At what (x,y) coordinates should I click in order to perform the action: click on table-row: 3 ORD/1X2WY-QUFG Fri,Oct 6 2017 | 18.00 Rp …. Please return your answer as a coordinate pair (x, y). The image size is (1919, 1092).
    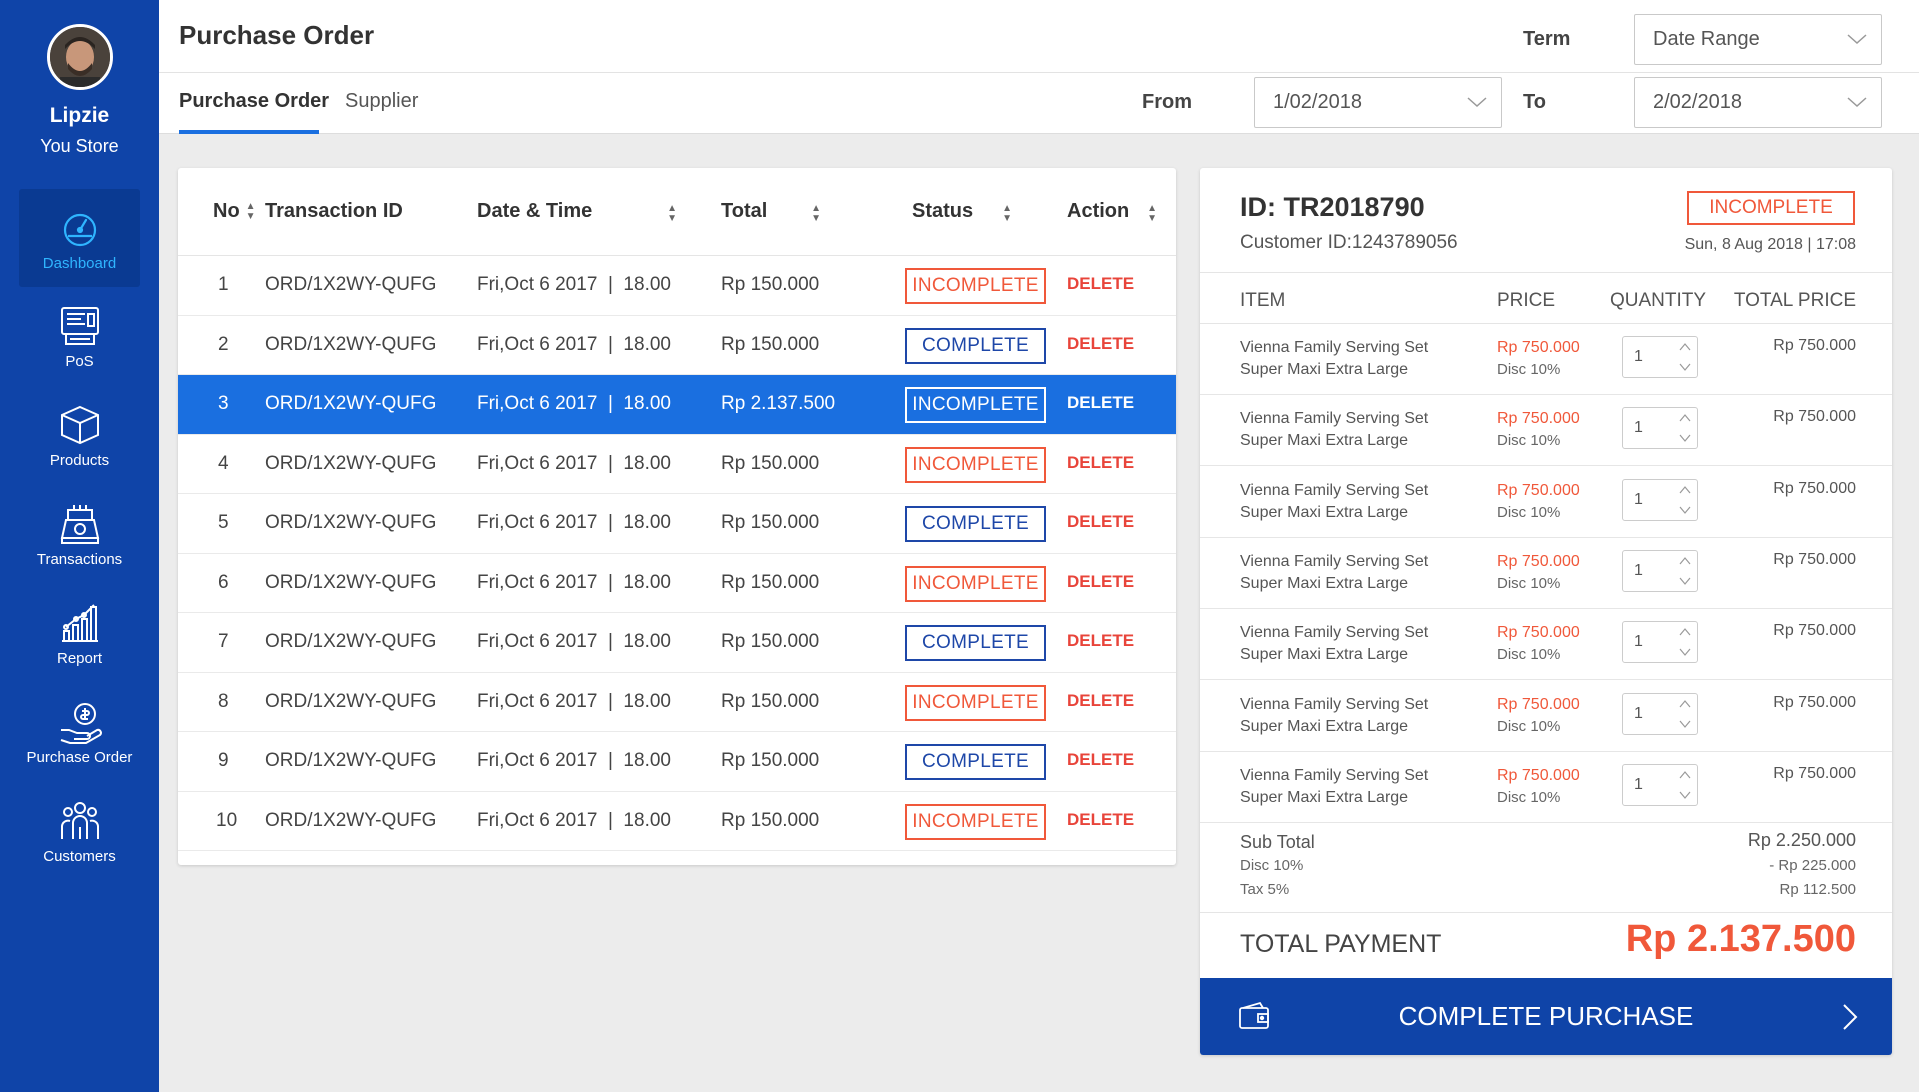
    Looking at the image, I should click on (677, 405).